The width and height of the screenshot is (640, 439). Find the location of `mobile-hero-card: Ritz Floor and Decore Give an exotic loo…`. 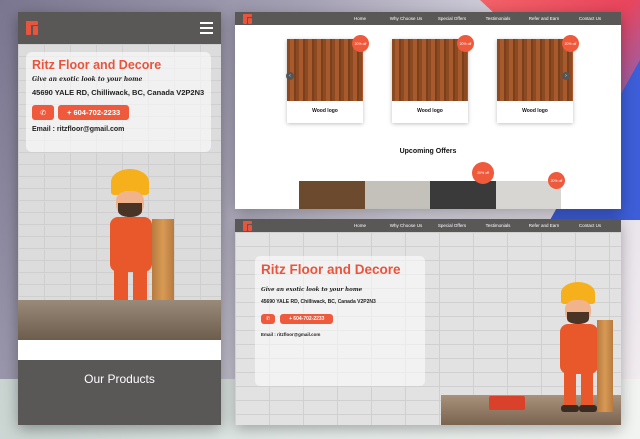

mobile-hero-card: Ritz Floor and Decore Give an exotic loo… is located at coordinates (118, 102).